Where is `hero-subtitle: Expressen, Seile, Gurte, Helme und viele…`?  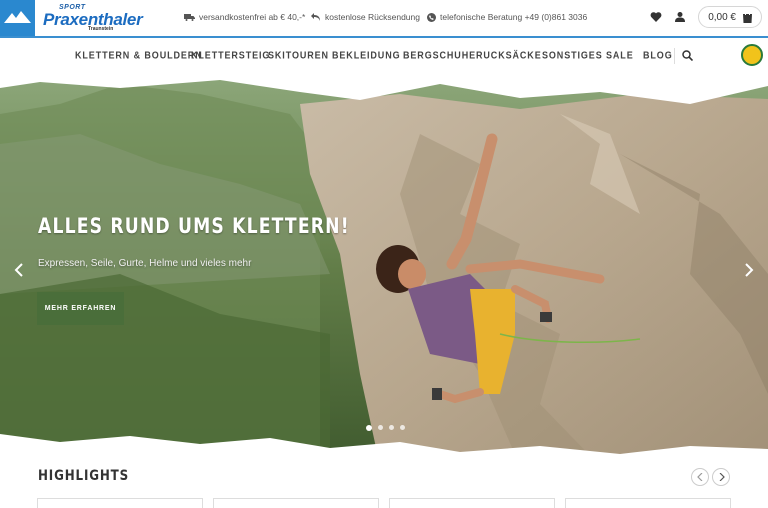 hero-subtitle: Expressen, Seile, Gurte, Helme und viele… is located at coordinates (145, 263).